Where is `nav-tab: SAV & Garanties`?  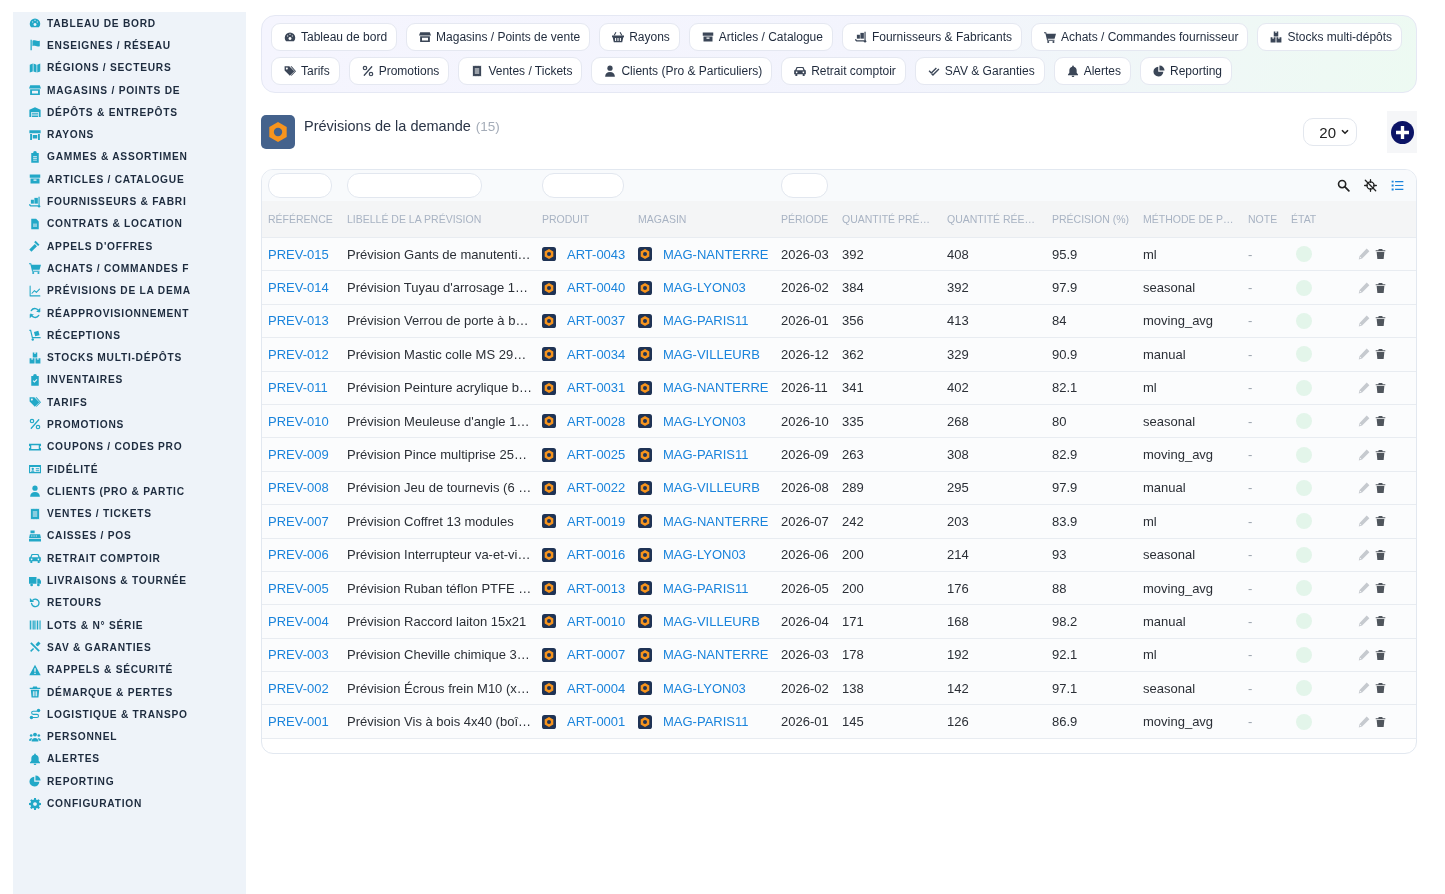
nav-tab: SAV & Garanties is located at coordinates (979, 71).